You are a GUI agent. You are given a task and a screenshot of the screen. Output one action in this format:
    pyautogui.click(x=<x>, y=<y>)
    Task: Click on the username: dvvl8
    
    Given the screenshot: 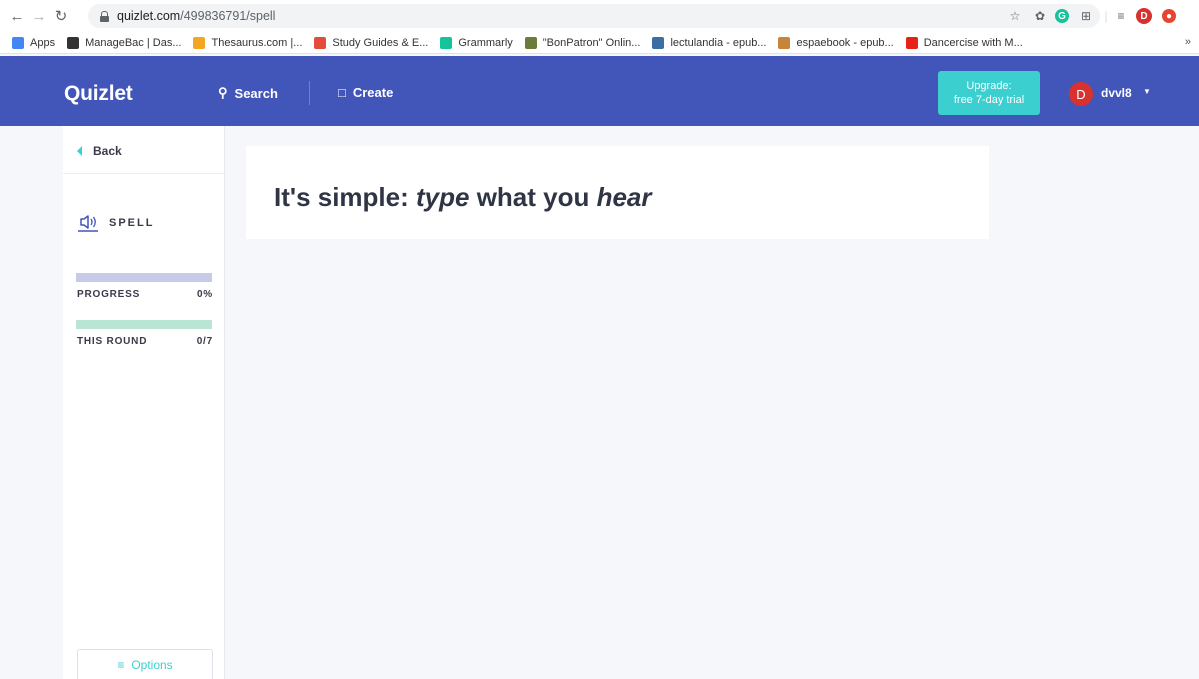 What is the action you would take?
    pyautogui.click(x=1116, y=93)
    